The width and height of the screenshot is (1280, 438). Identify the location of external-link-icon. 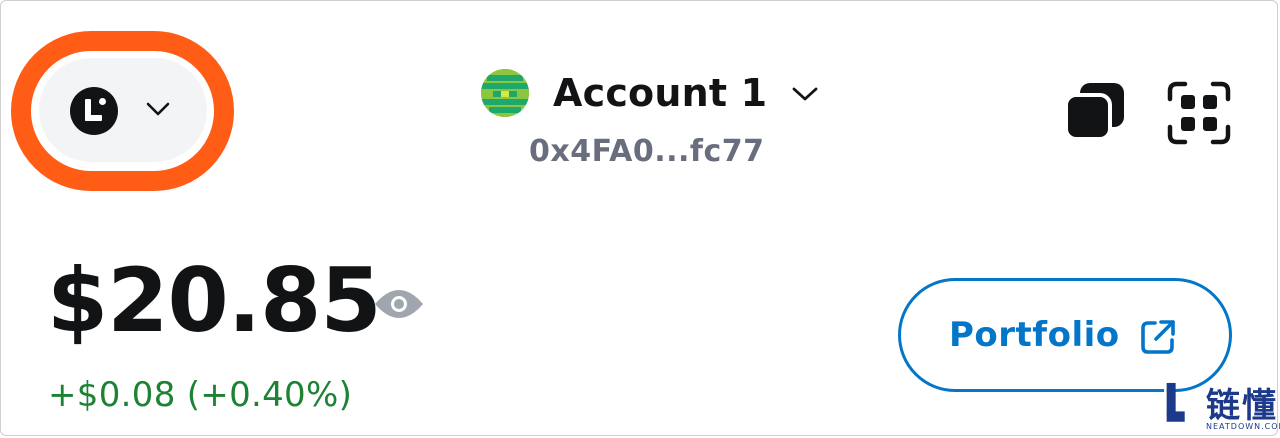
(1158, 337).